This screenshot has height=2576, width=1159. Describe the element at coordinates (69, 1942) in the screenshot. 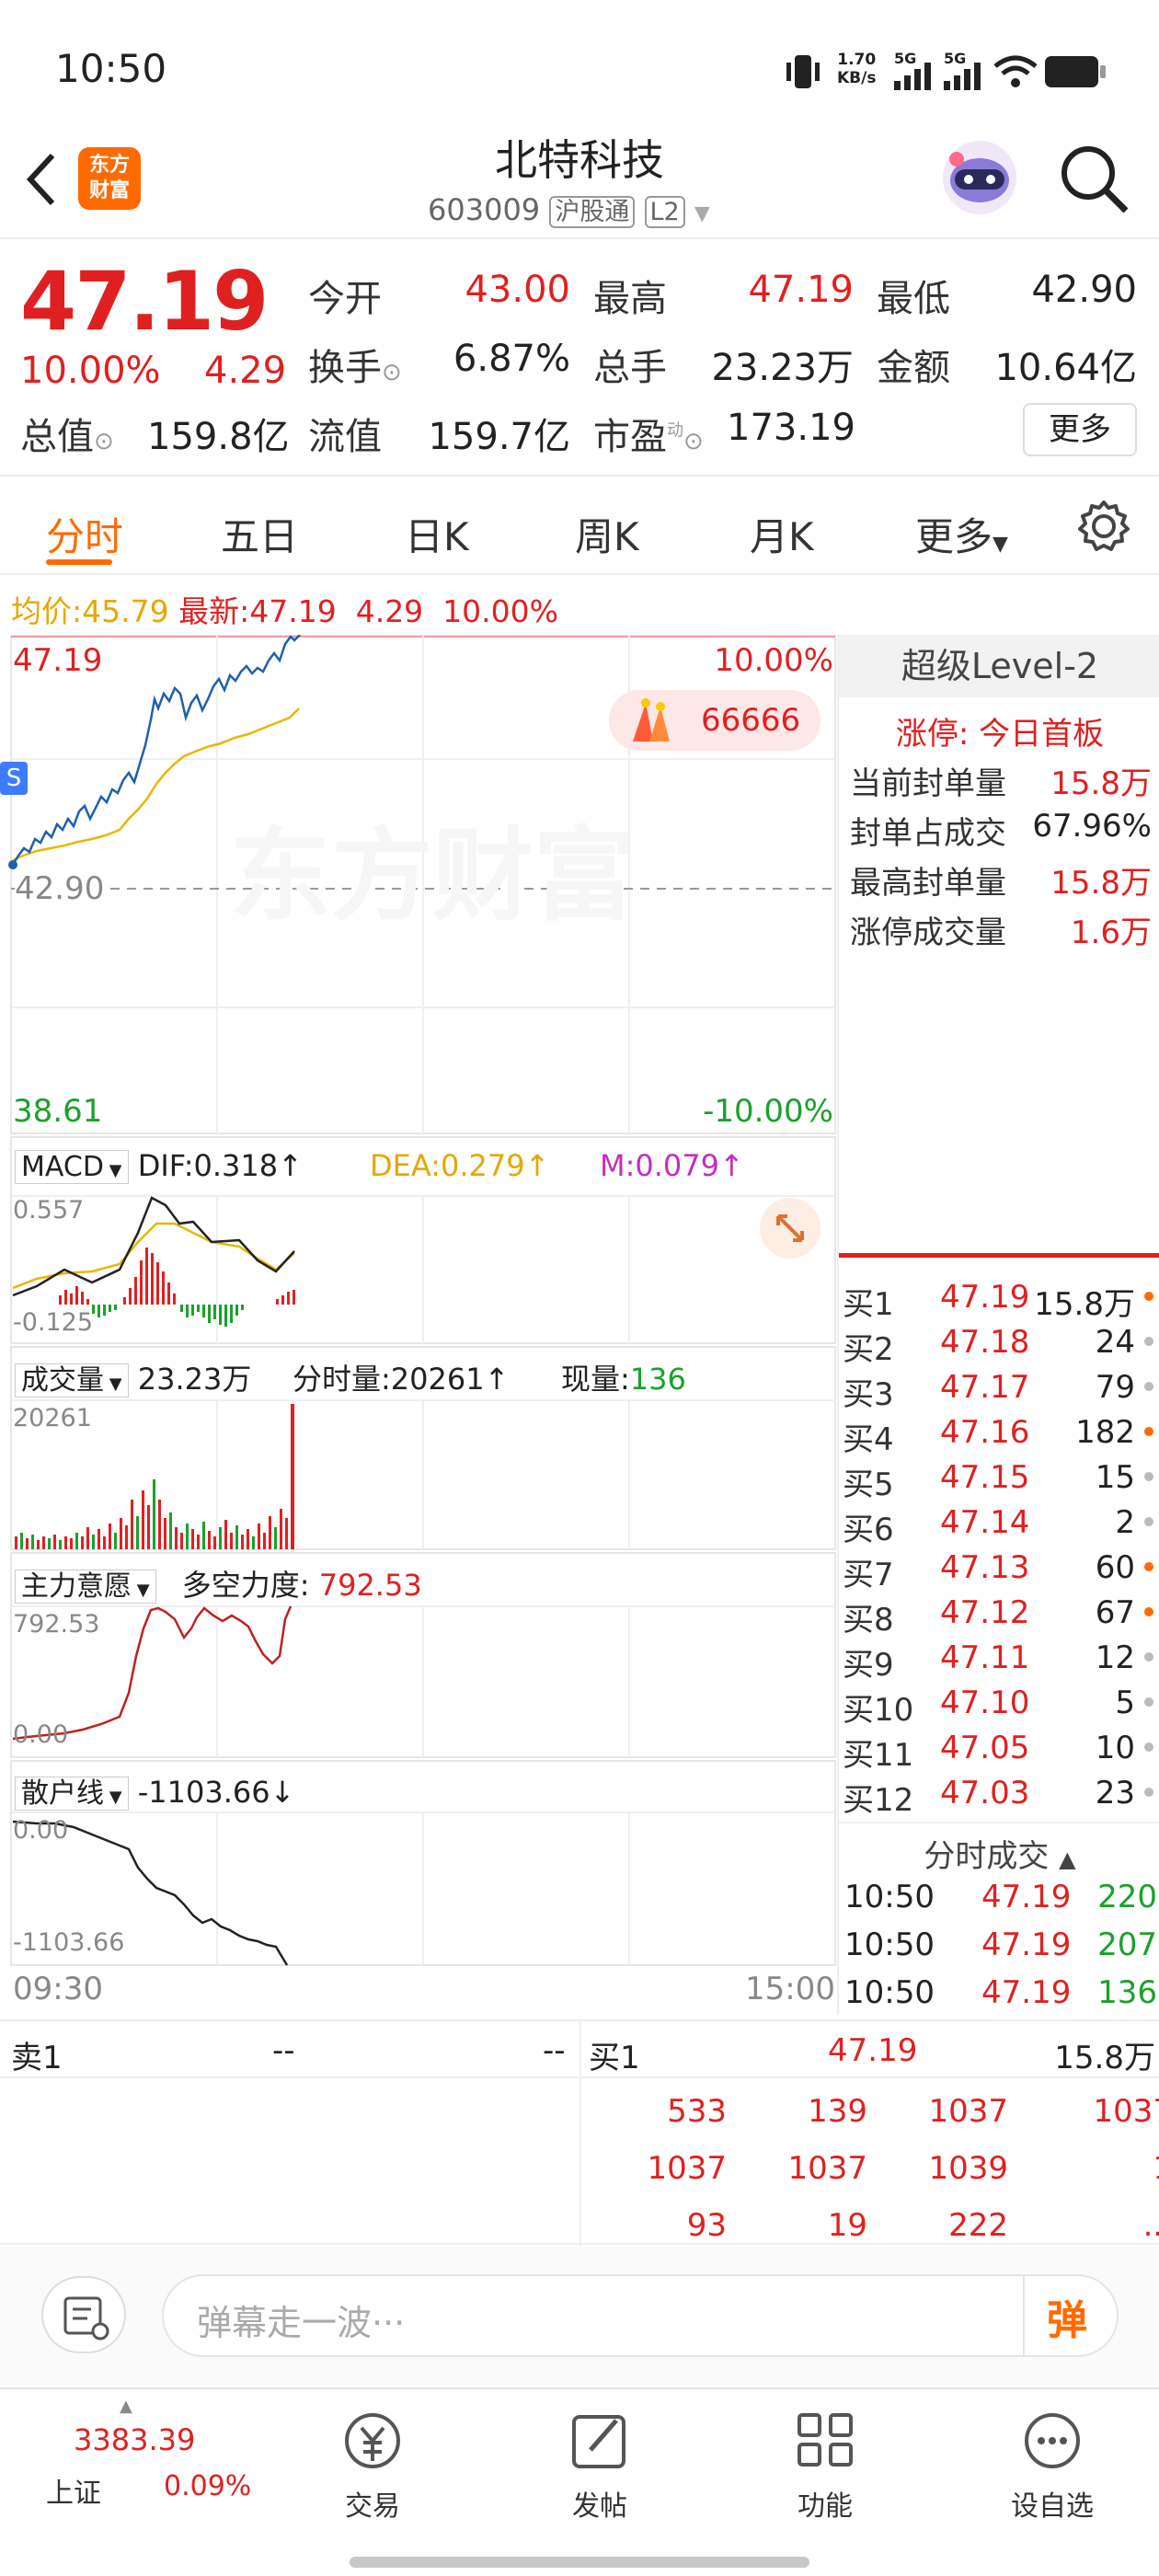

I see `retail-bottom: -1103.66` at that location.